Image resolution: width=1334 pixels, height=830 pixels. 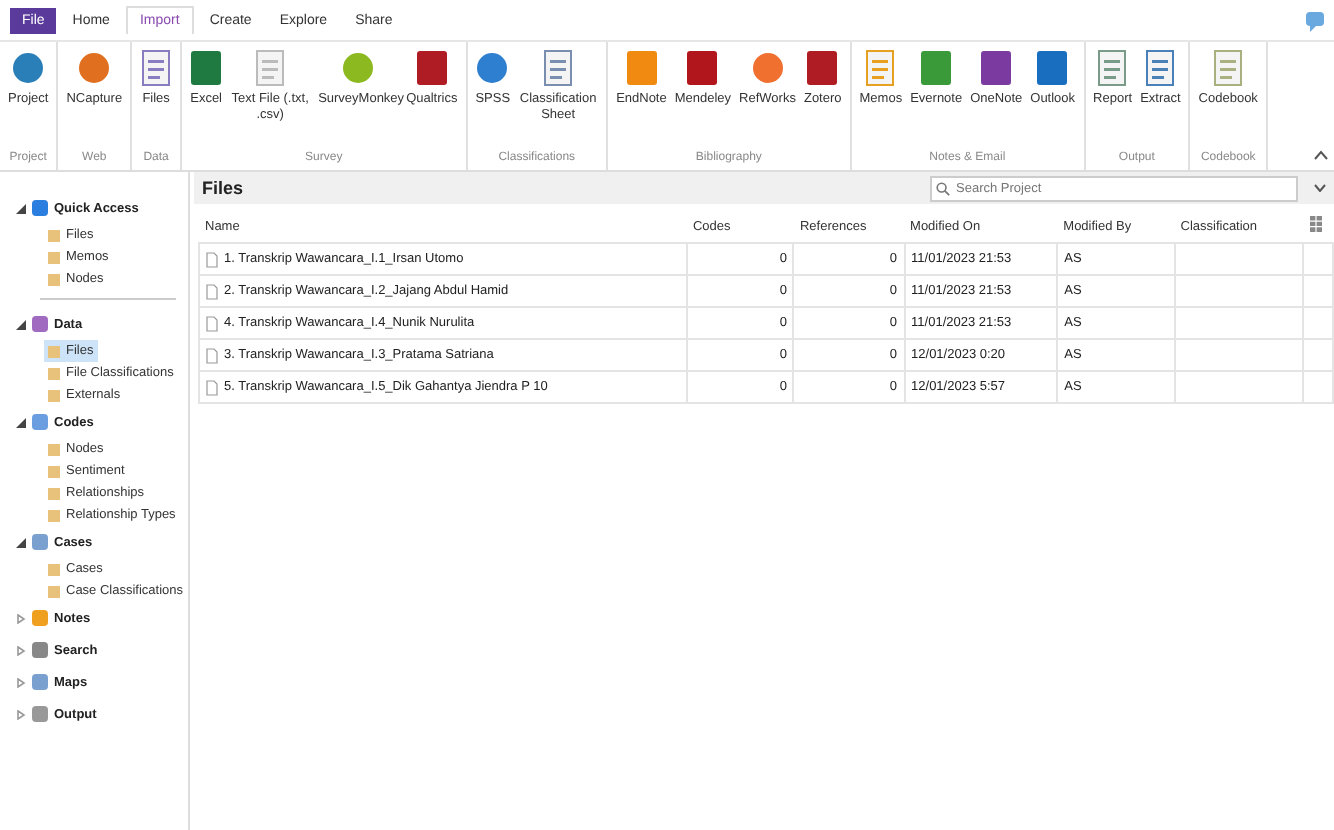 I want to click on columns-icon, so click(x=1315, y=224).